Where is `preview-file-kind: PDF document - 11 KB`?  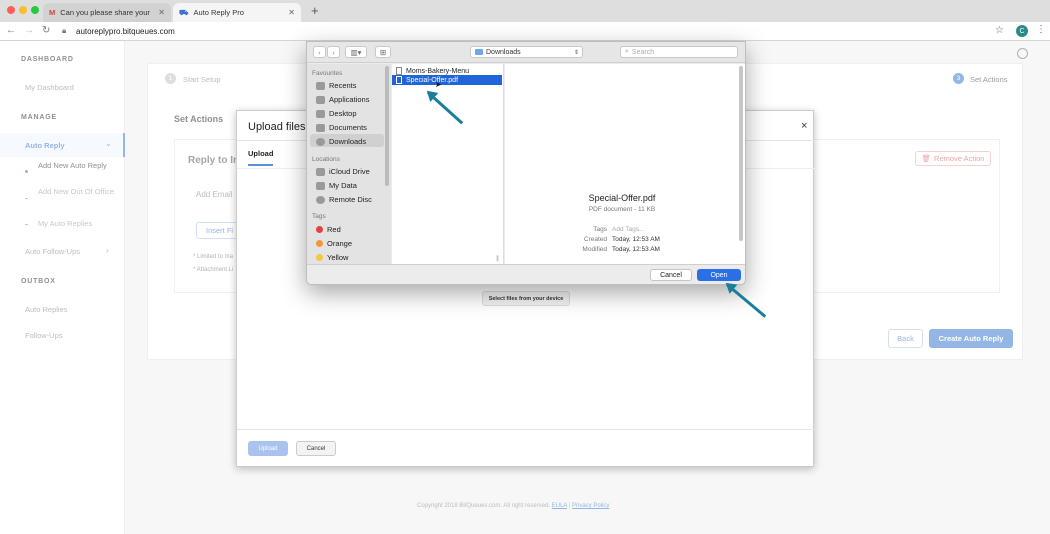 preview-file-kind: PDF document - 11 KB is located at coordinates (622, 209).